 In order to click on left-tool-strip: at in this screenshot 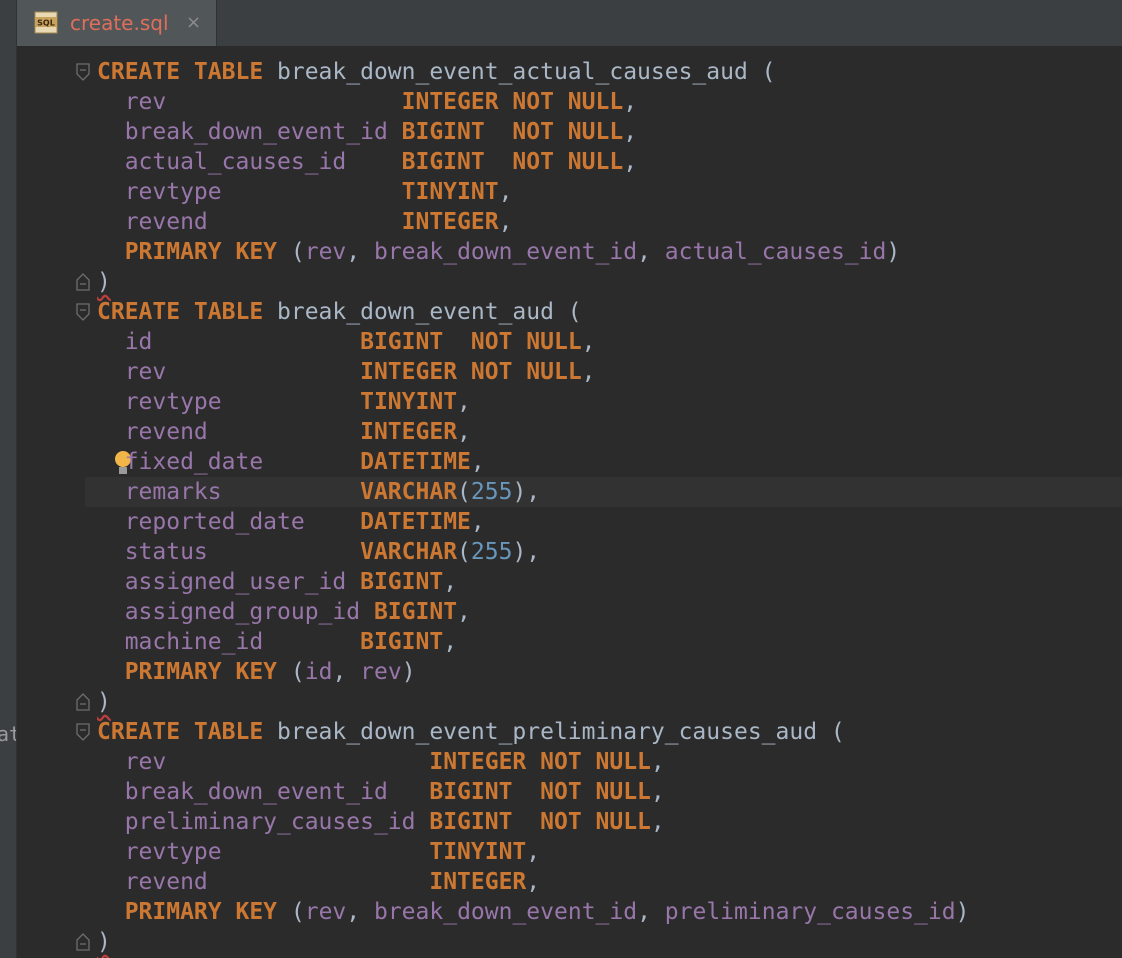, I will do `click(8, 479)`.